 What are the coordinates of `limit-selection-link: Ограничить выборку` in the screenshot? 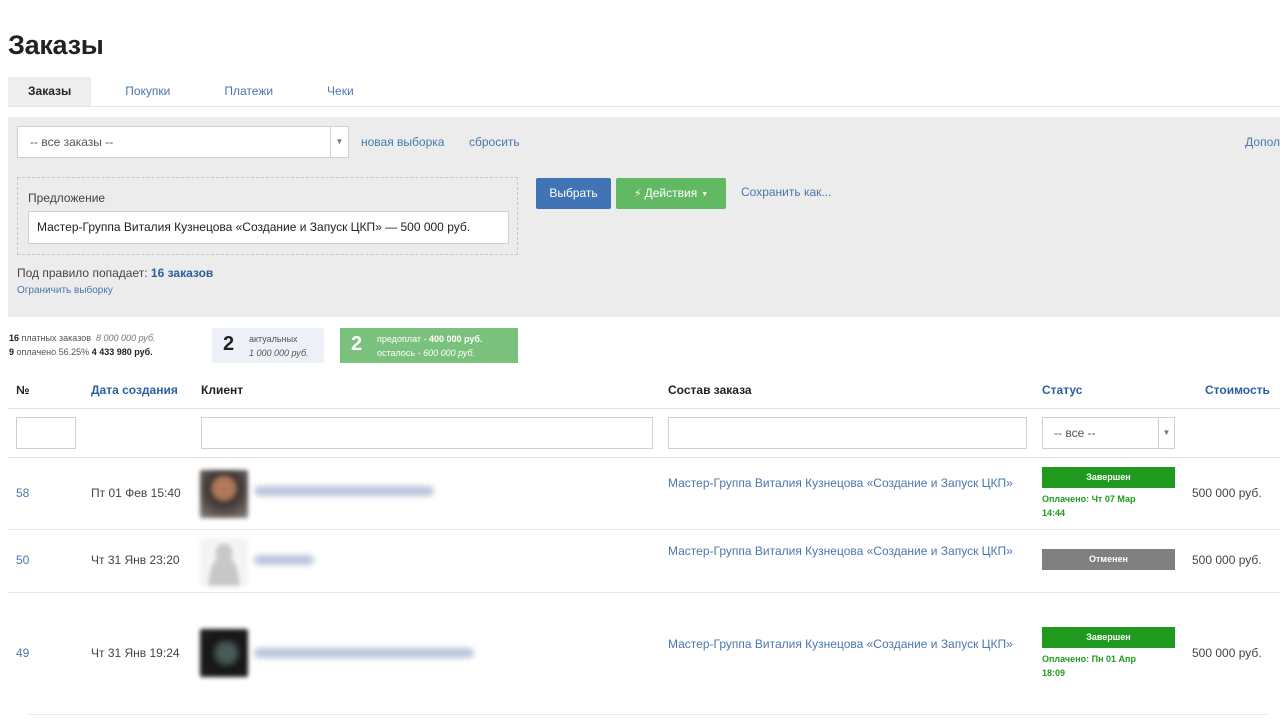 It's located at (65, 290).